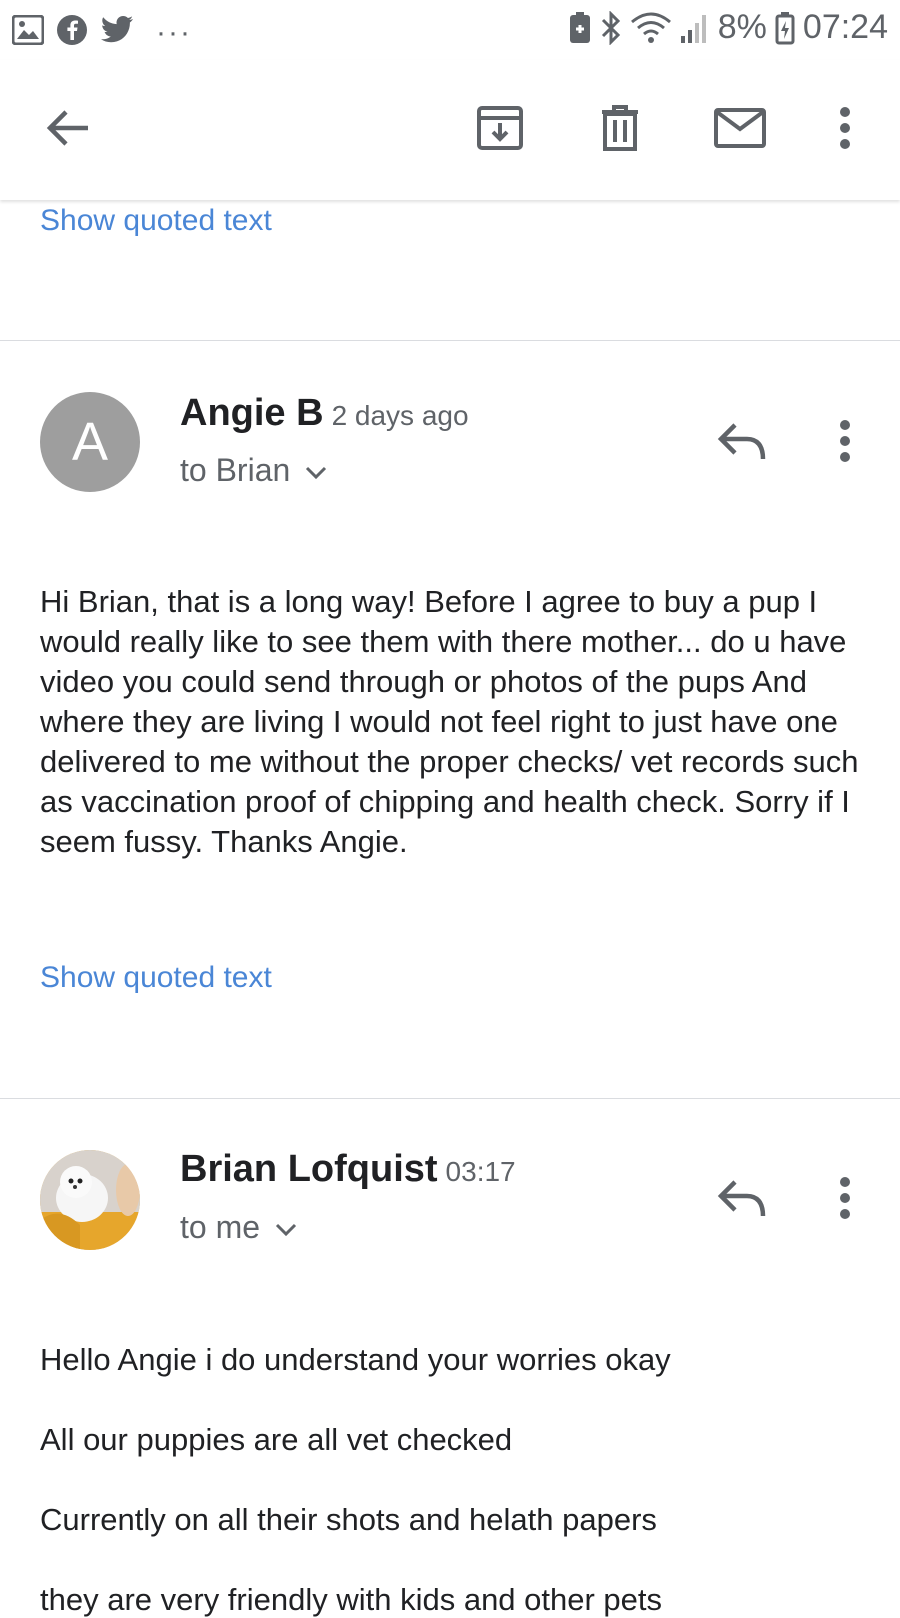 Image resolution: width=900 pixels, height=1618 pixels. I want to click on message-time: 2 days ago, so click(400, 415).